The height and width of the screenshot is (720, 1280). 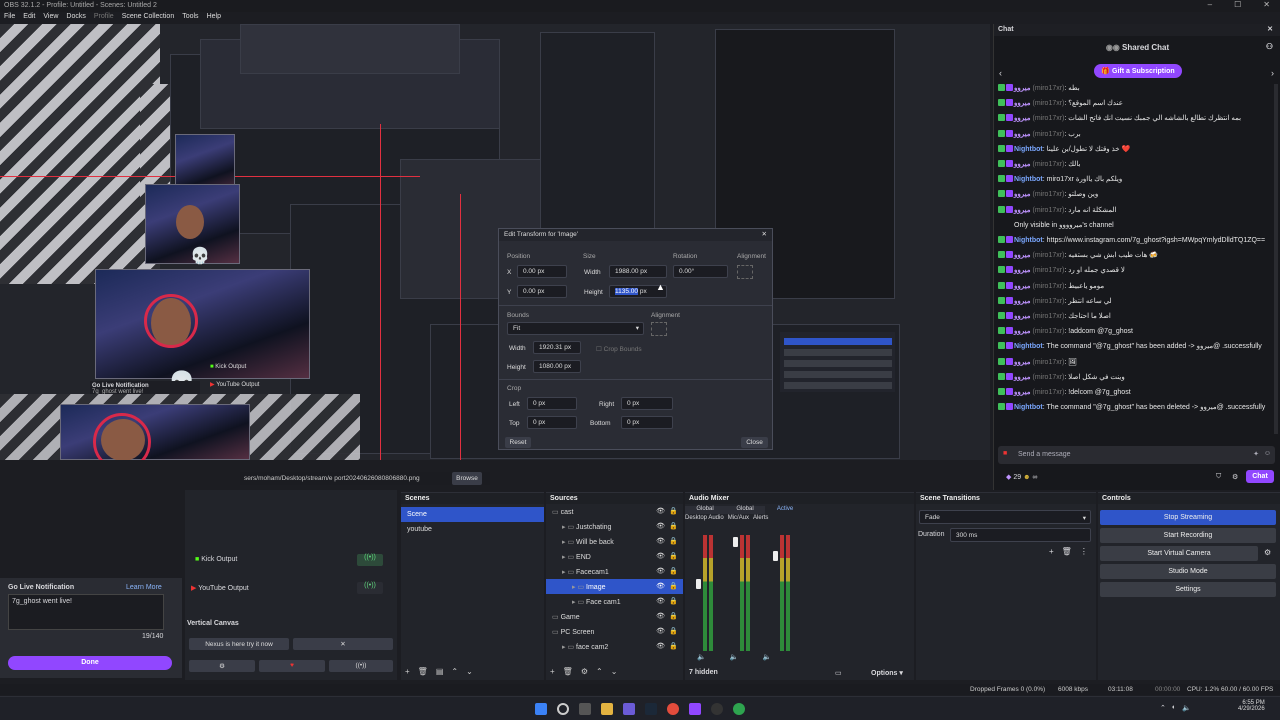 What do you see at coordinates (619, 349) in the screenshot?
I see `crop-bounds-checkbox: ☐ Crop Bounds` at bounding box center [619, 349].